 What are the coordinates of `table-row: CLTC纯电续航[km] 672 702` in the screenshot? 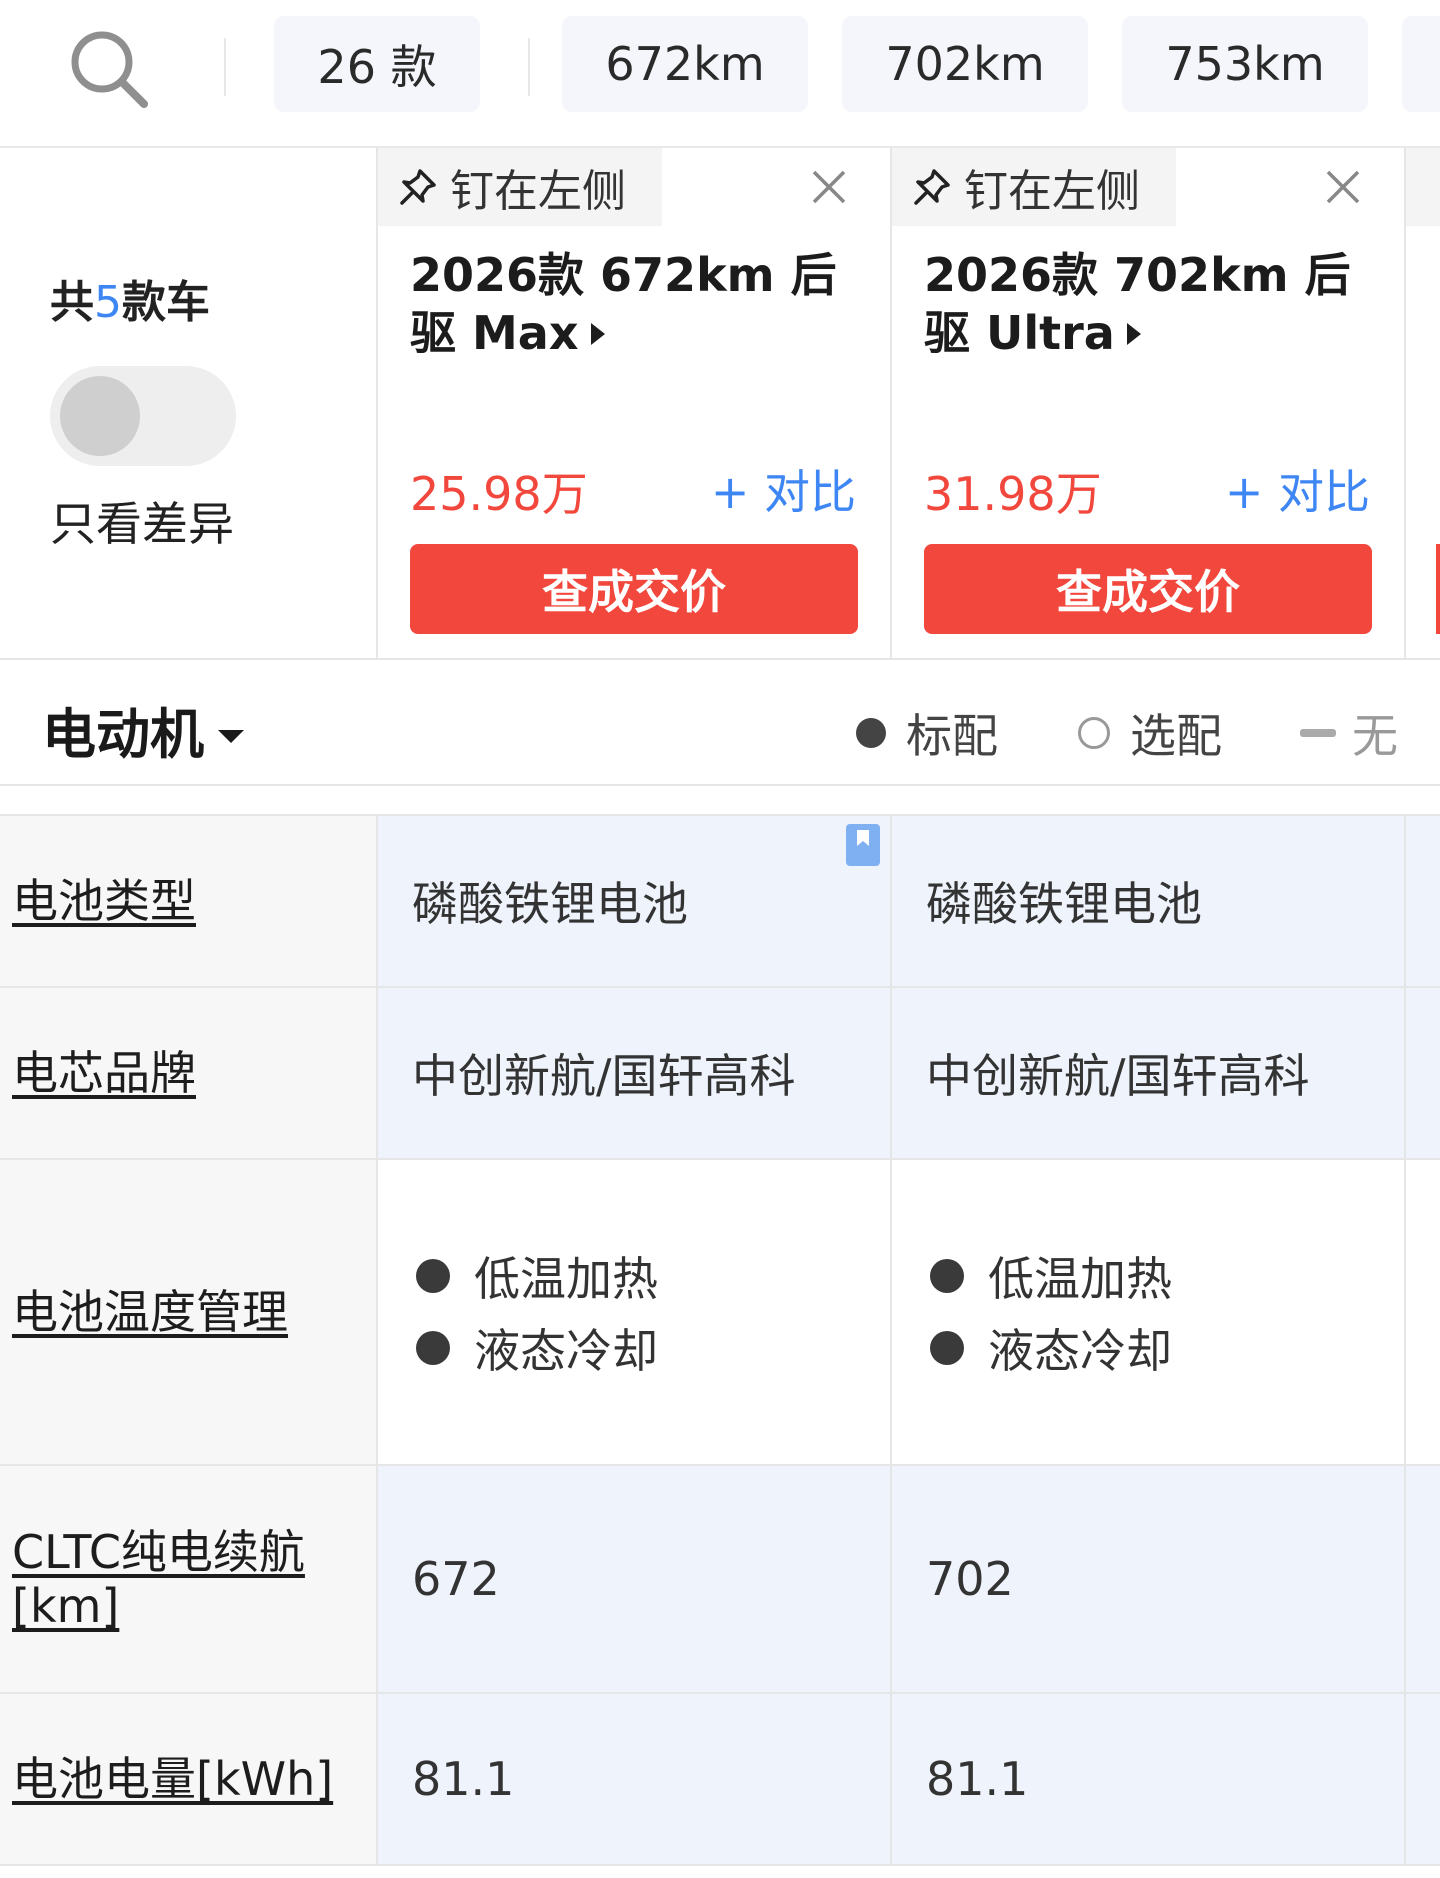 It's located at (720, 1580).